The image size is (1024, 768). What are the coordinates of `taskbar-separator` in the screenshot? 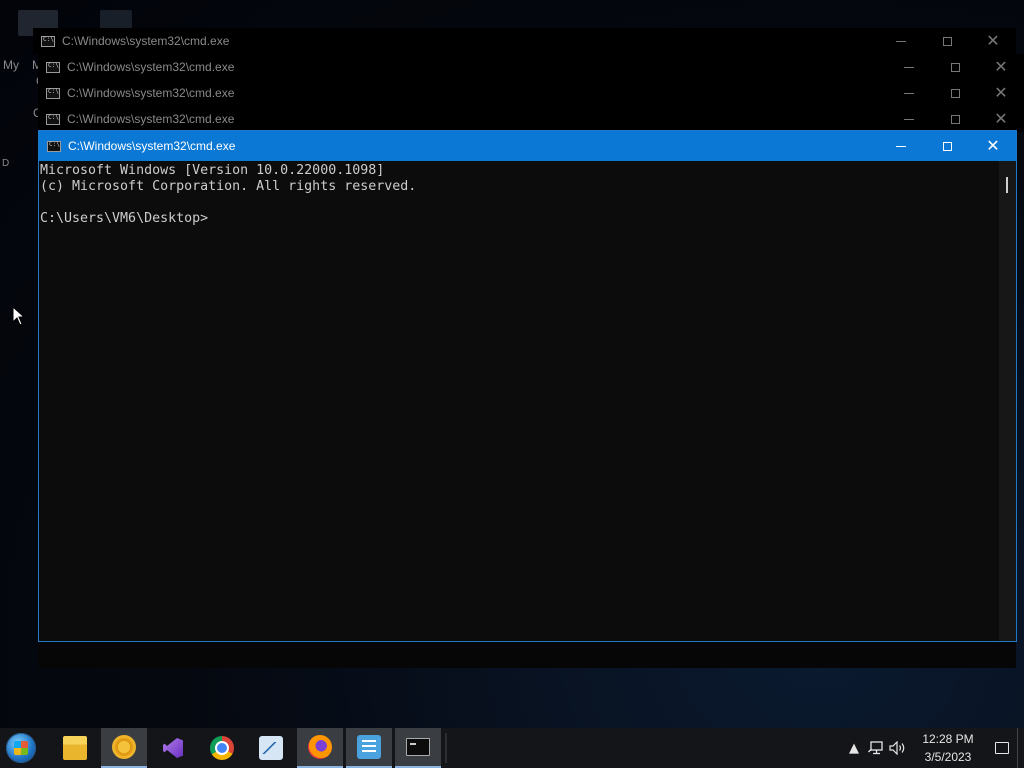 It's located at (446, 748).